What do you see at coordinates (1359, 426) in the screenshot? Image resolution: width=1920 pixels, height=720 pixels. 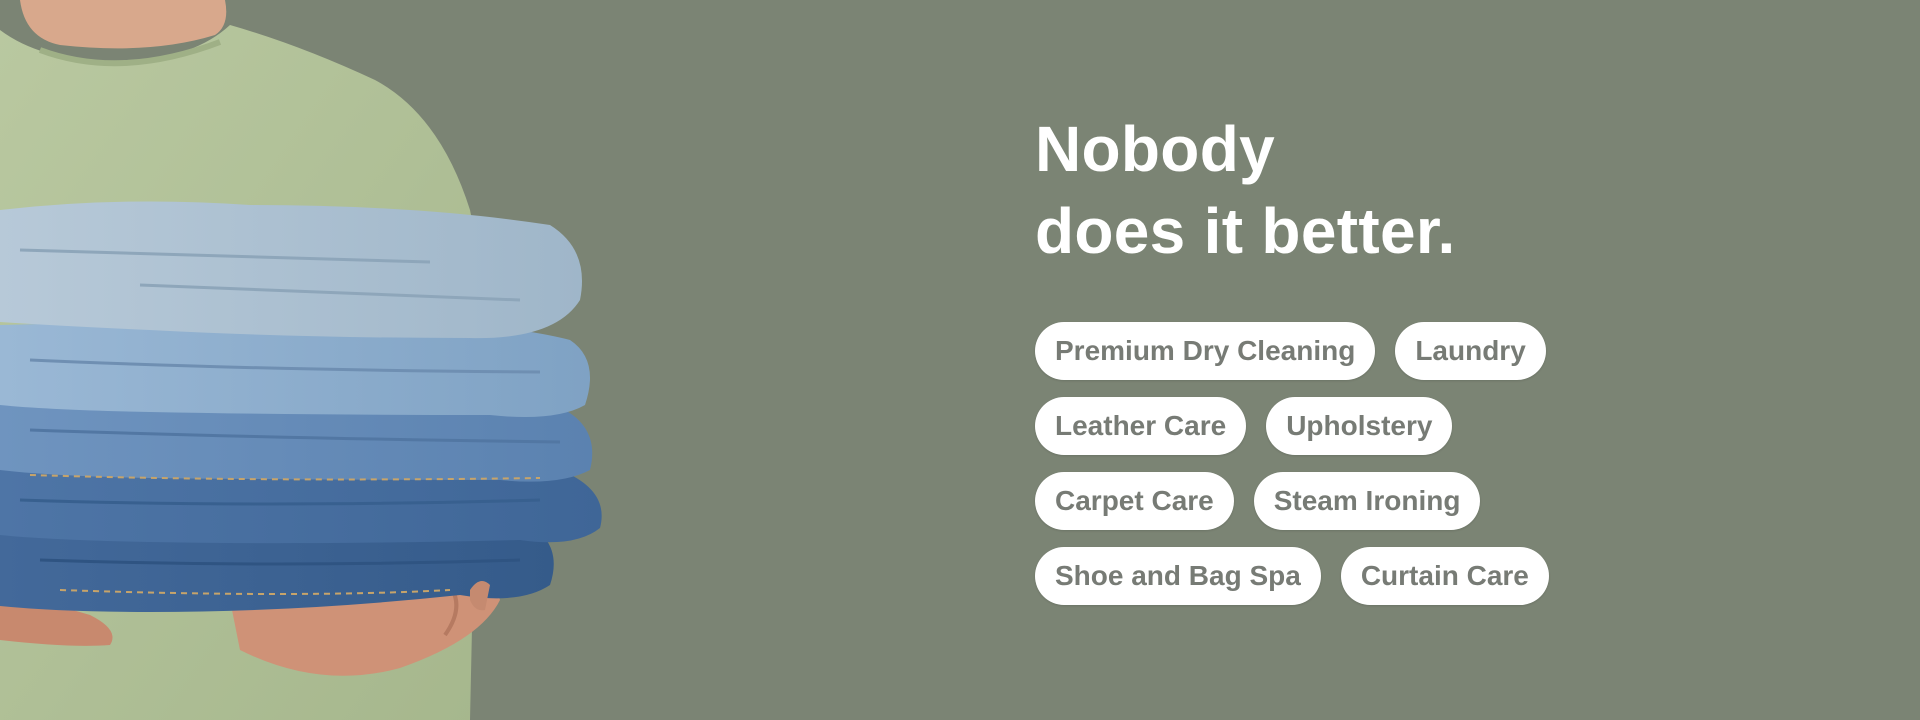 I see `service-tag-upholstery: Upholstery` at bounding box center [1359, 426].